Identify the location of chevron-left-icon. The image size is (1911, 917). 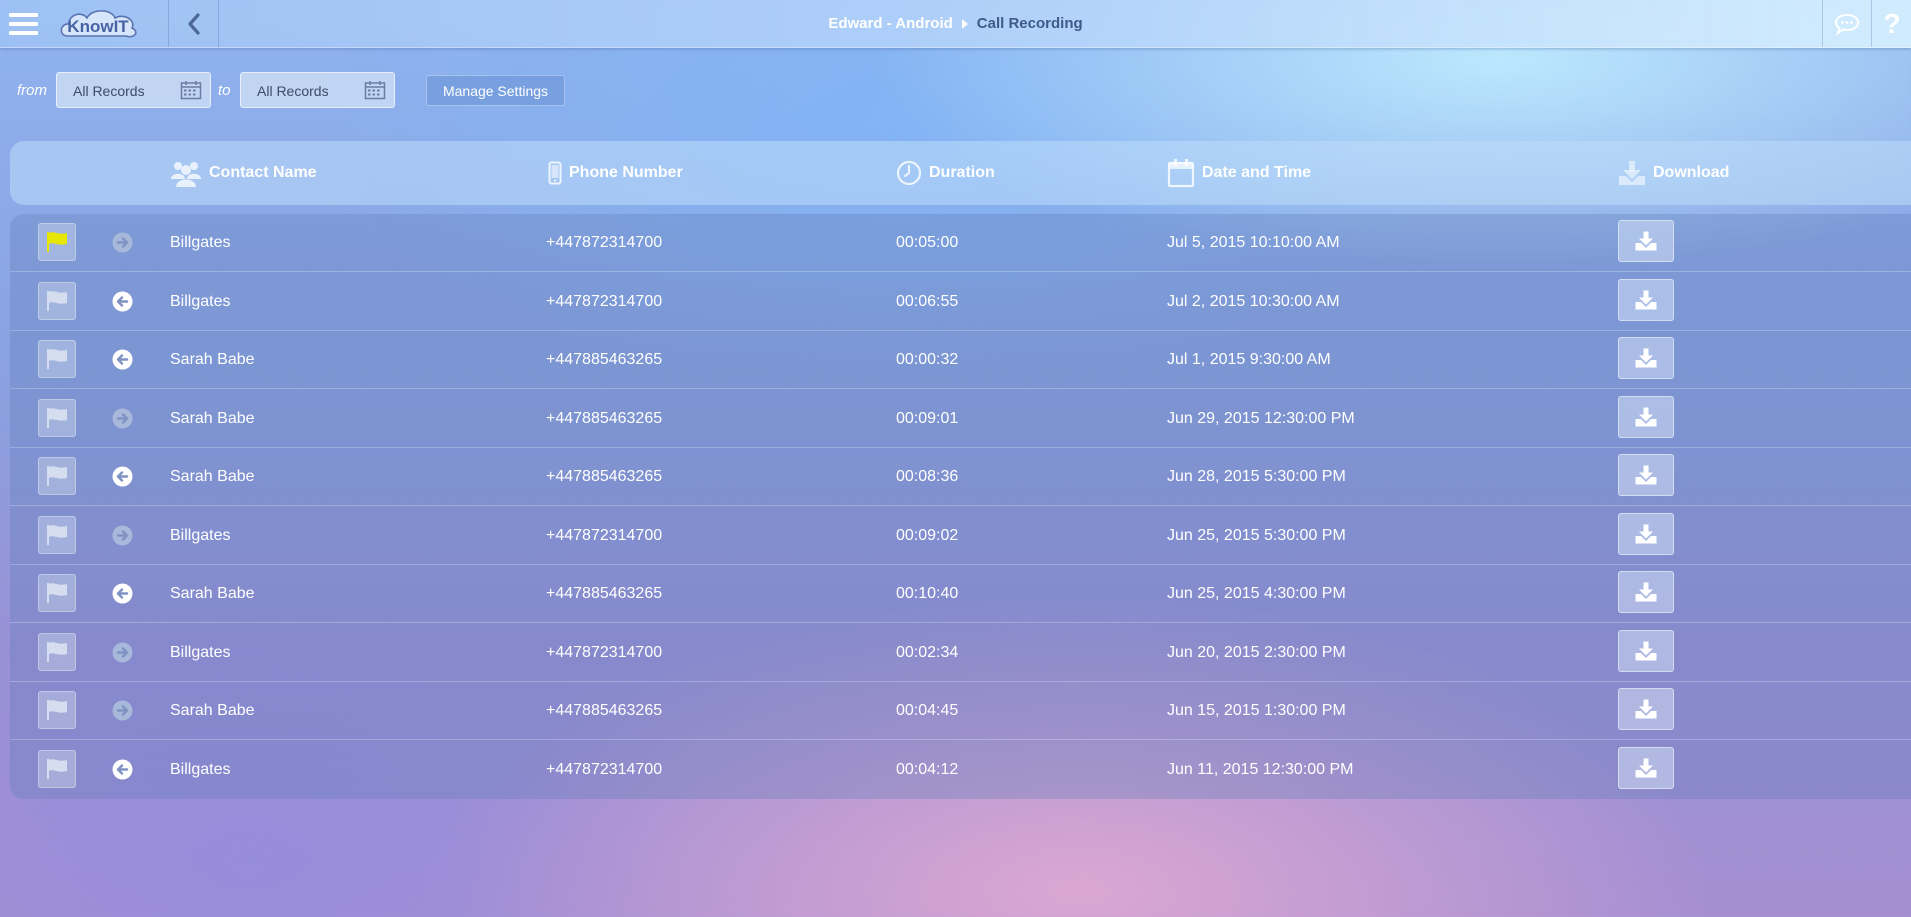
(193, 23).